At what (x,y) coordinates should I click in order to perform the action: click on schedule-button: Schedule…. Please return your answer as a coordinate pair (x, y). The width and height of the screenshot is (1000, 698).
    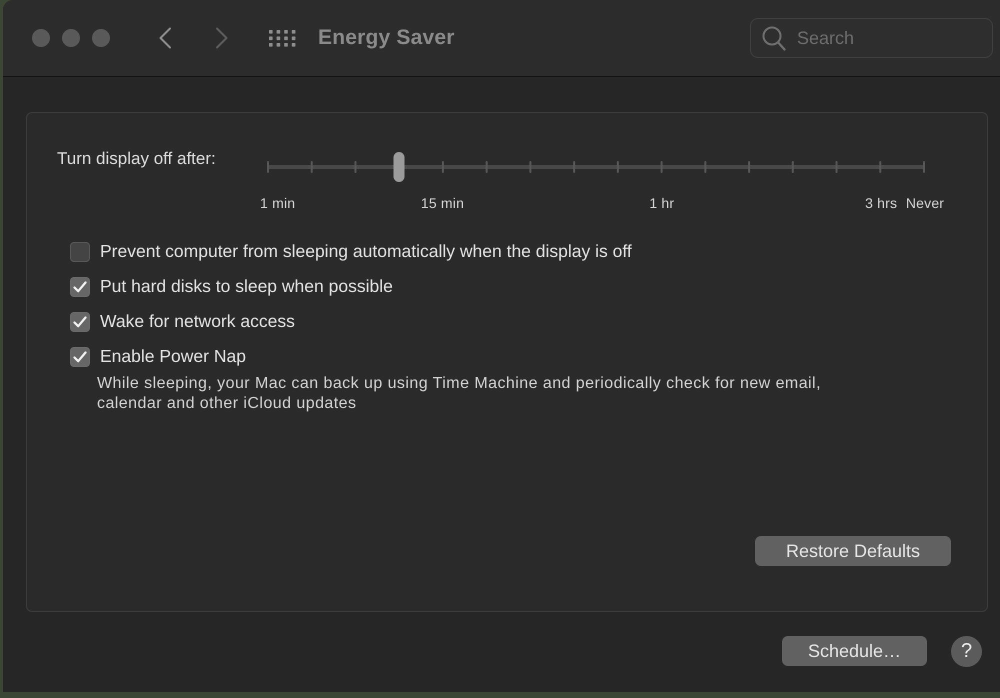
    Looking at the image, I should click on (854, 651).